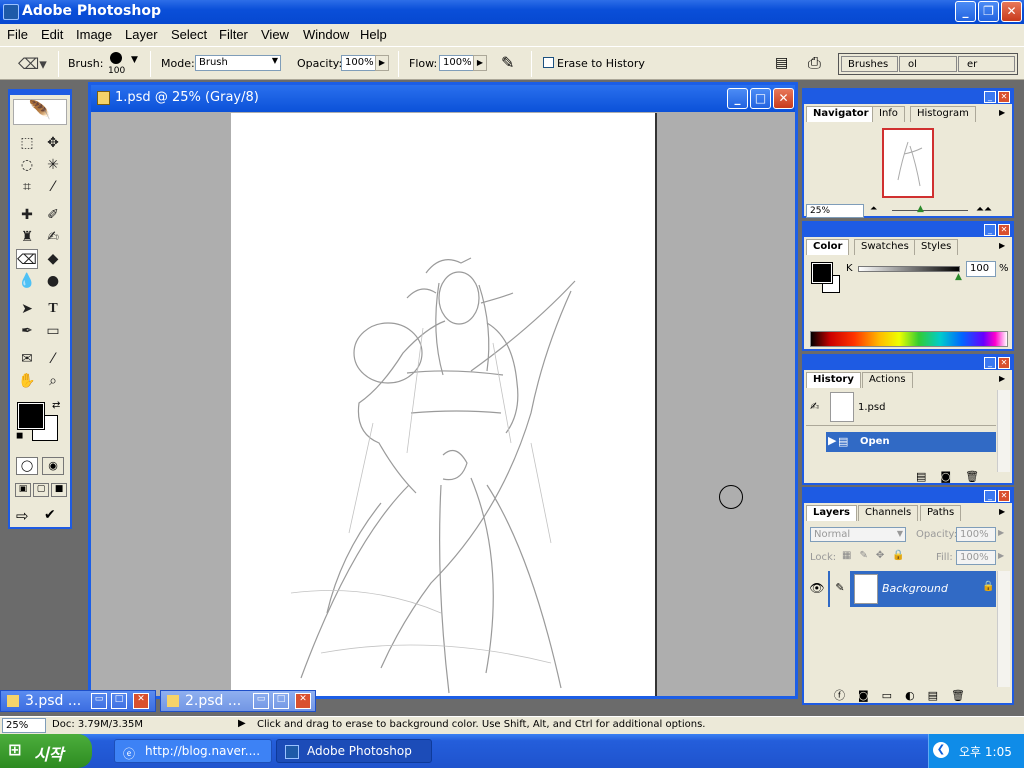 Image resolution: width=1024 pixels, height=768 pixels. Describe the element at coordinates (53, 309) in the screenshot. I see `type-tool-icon: T` at that location.